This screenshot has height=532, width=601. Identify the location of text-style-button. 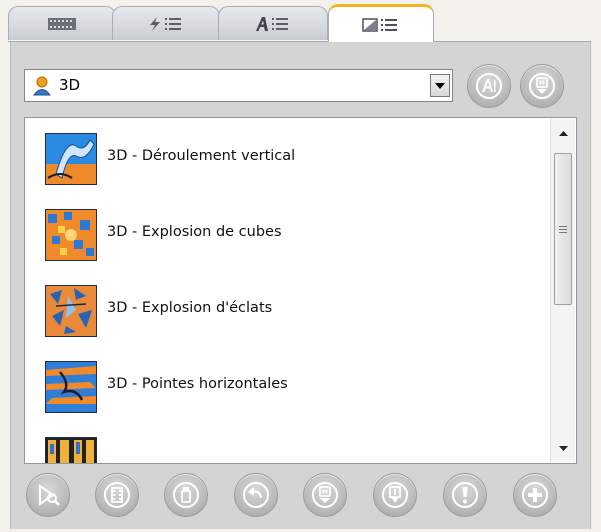
(489, 86).